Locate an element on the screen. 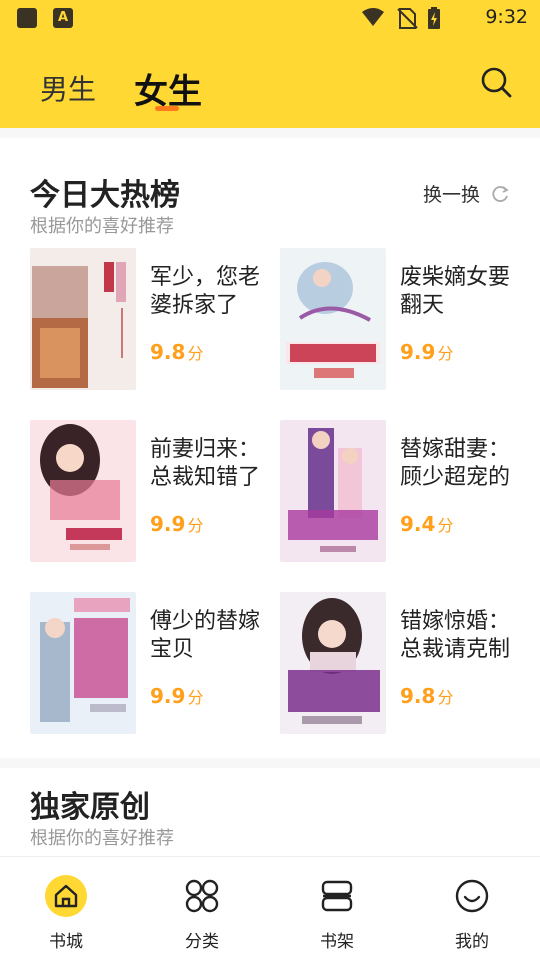 The height and width of the screenshot is (960, 540). refresh-button: 换一换 is located at coordinates (466, 193).